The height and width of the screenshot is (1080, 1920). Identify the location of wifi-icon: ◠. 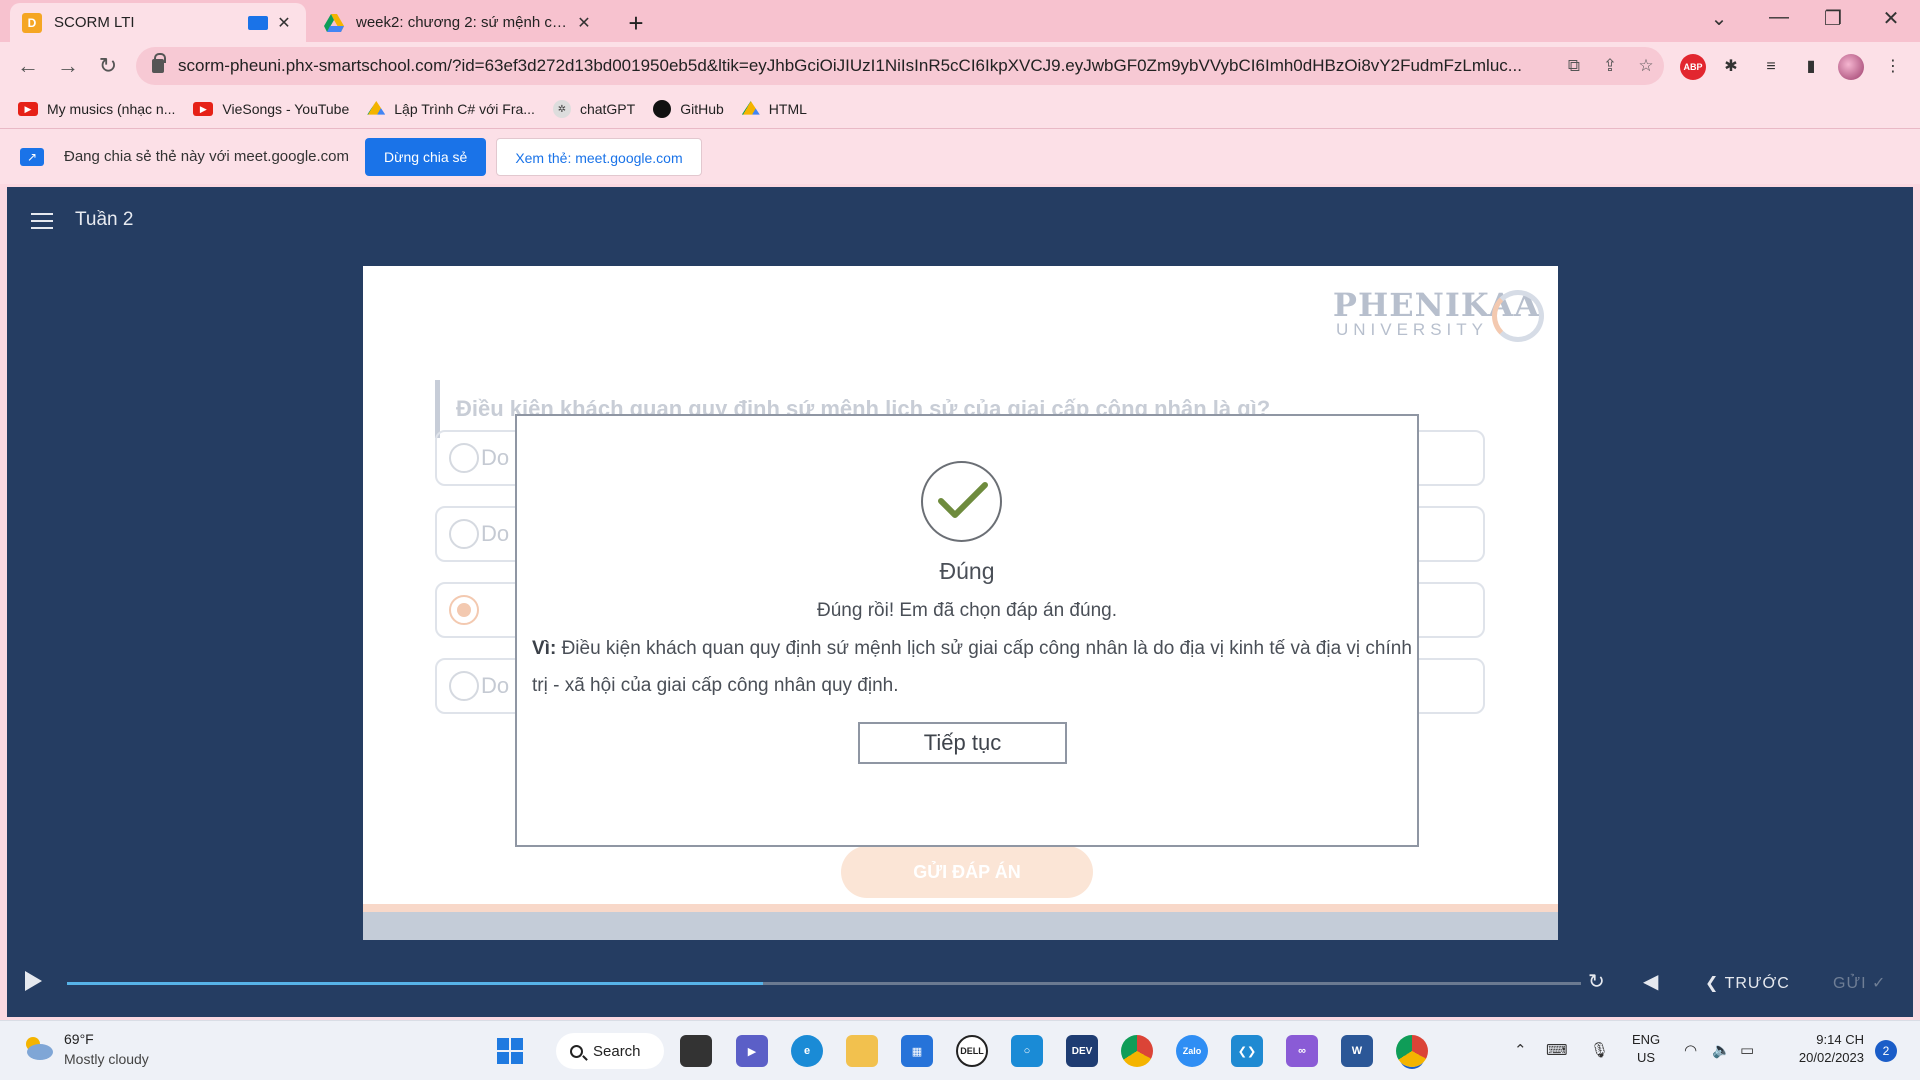
(1690, 1050).